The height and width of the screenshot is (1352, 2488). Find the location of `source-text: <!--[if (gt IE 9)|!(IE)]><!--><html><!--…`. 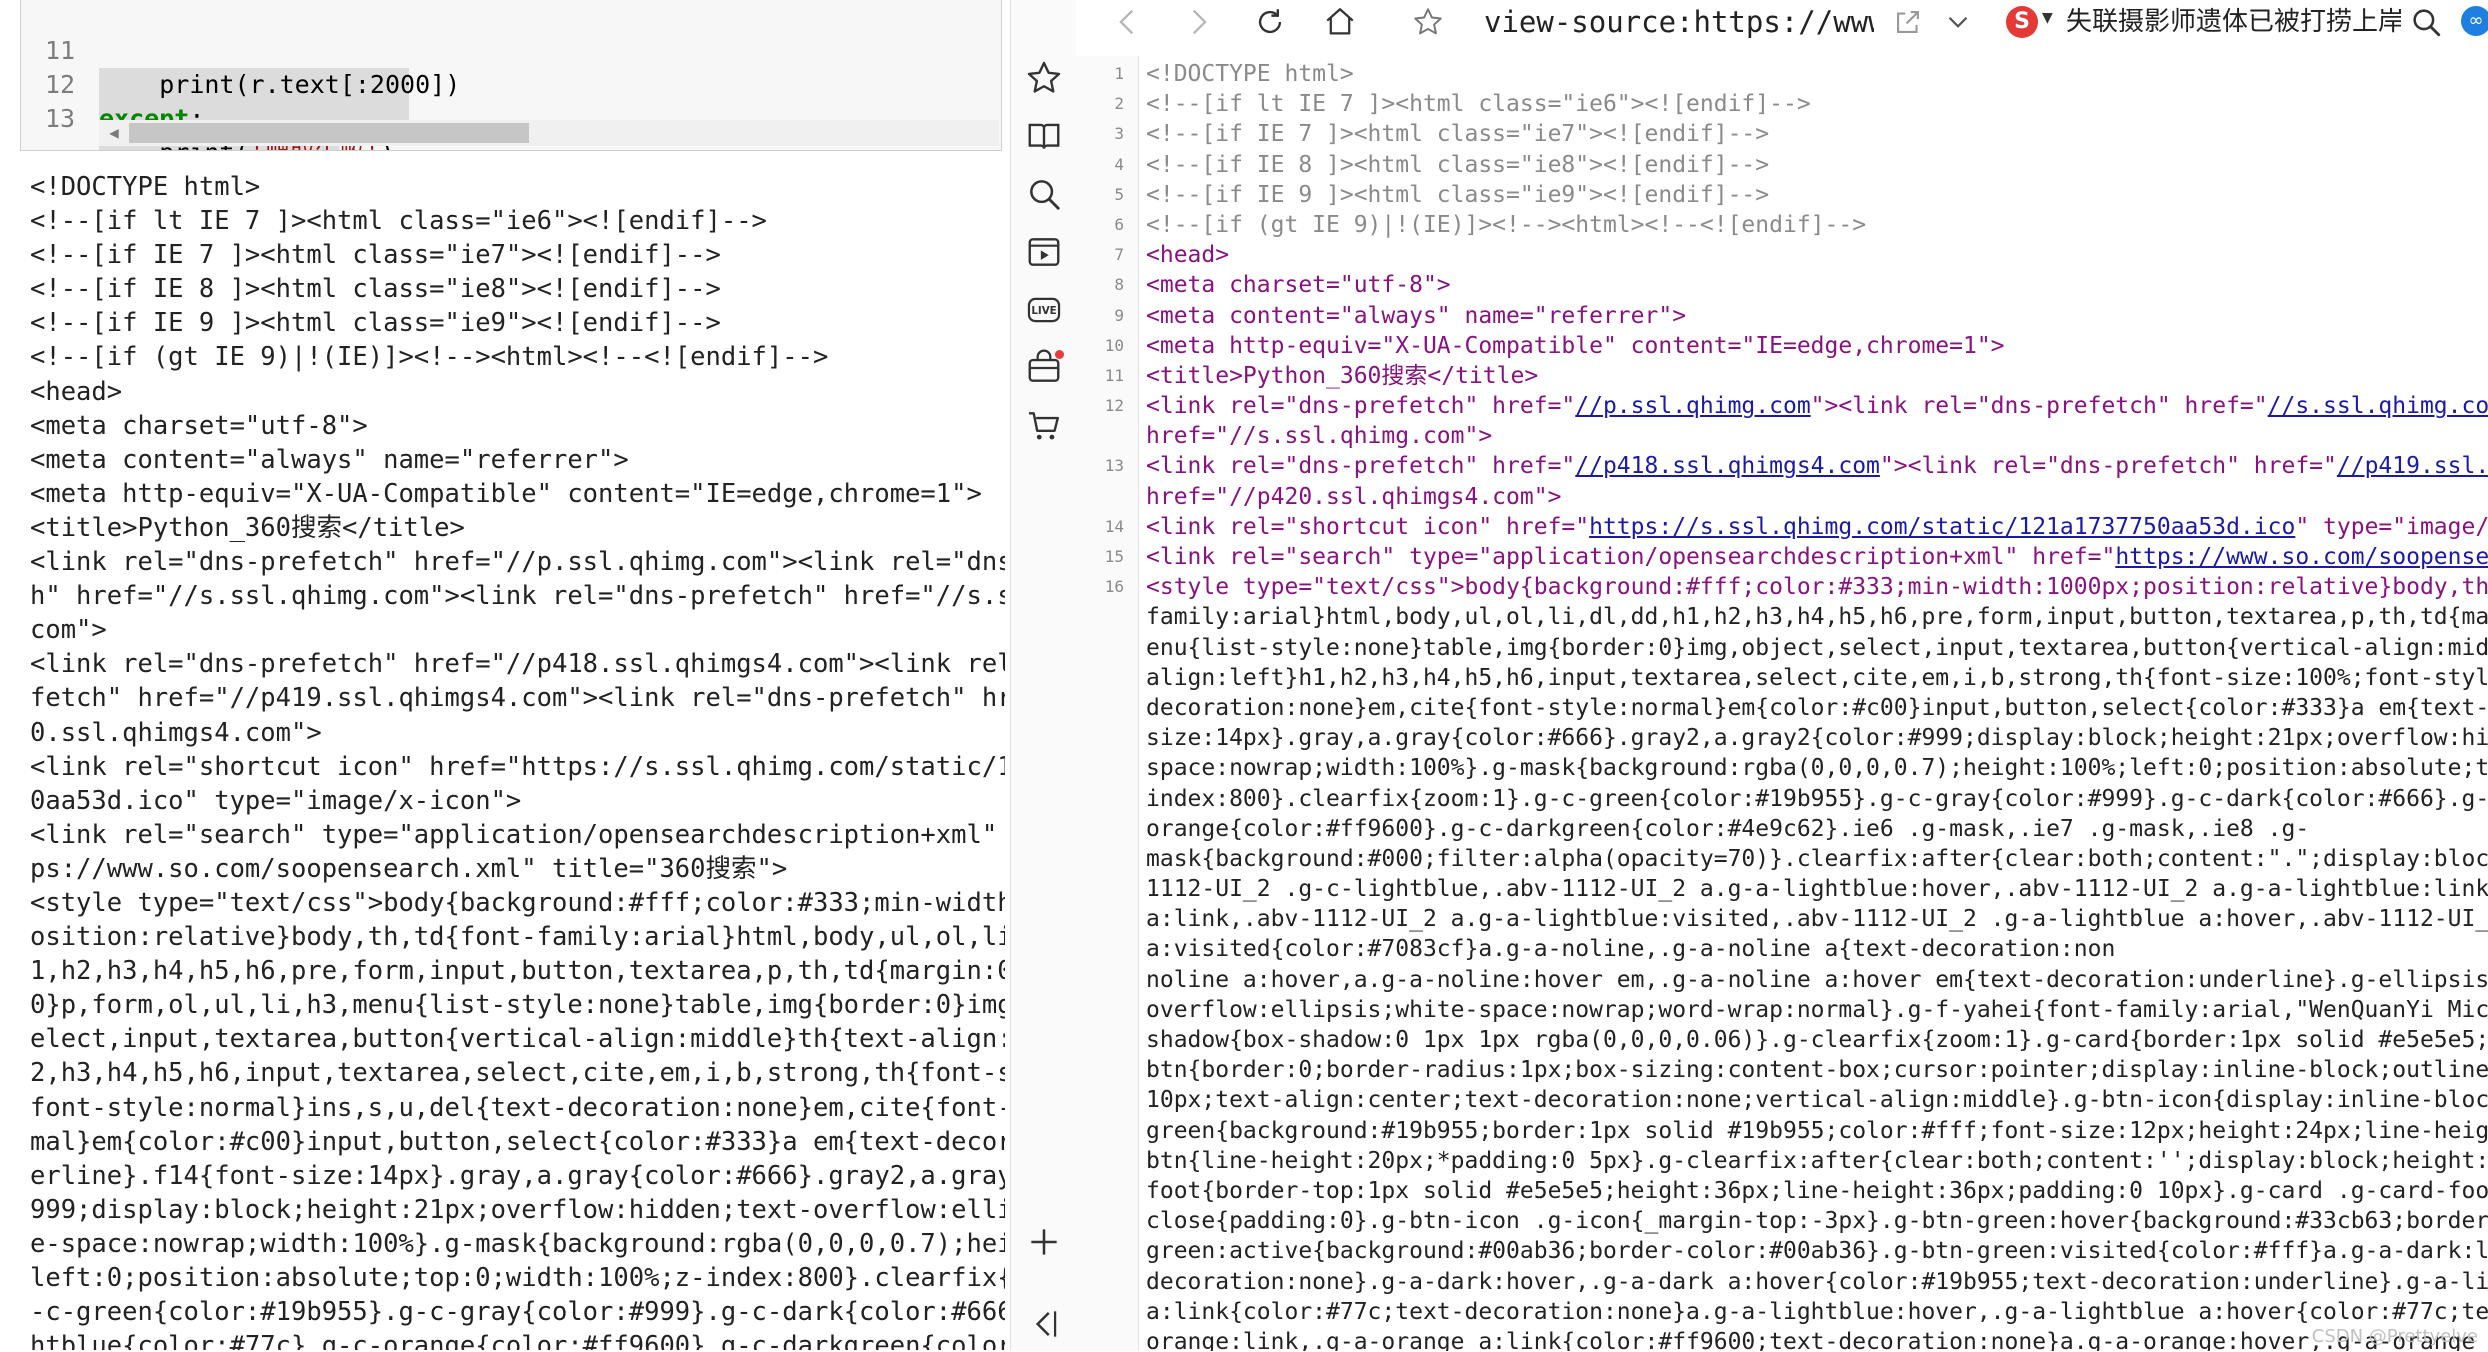

source-text: <!--[if (gt IE 9)|!(IE)]><!--><html><!--… is located at coordinates (1506, 224).